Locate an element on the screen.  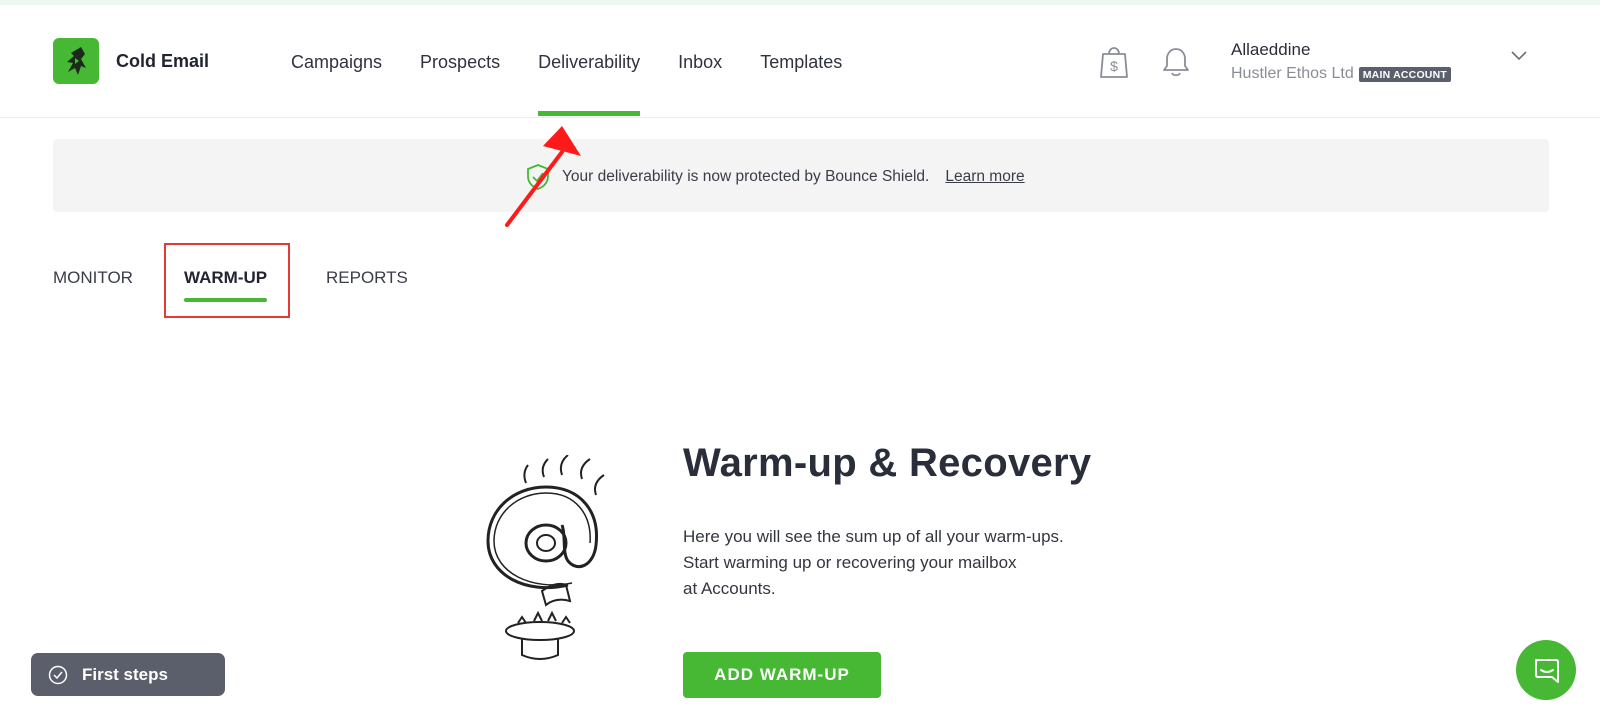
logo-bird-icon is located at coordinates (76, 61).